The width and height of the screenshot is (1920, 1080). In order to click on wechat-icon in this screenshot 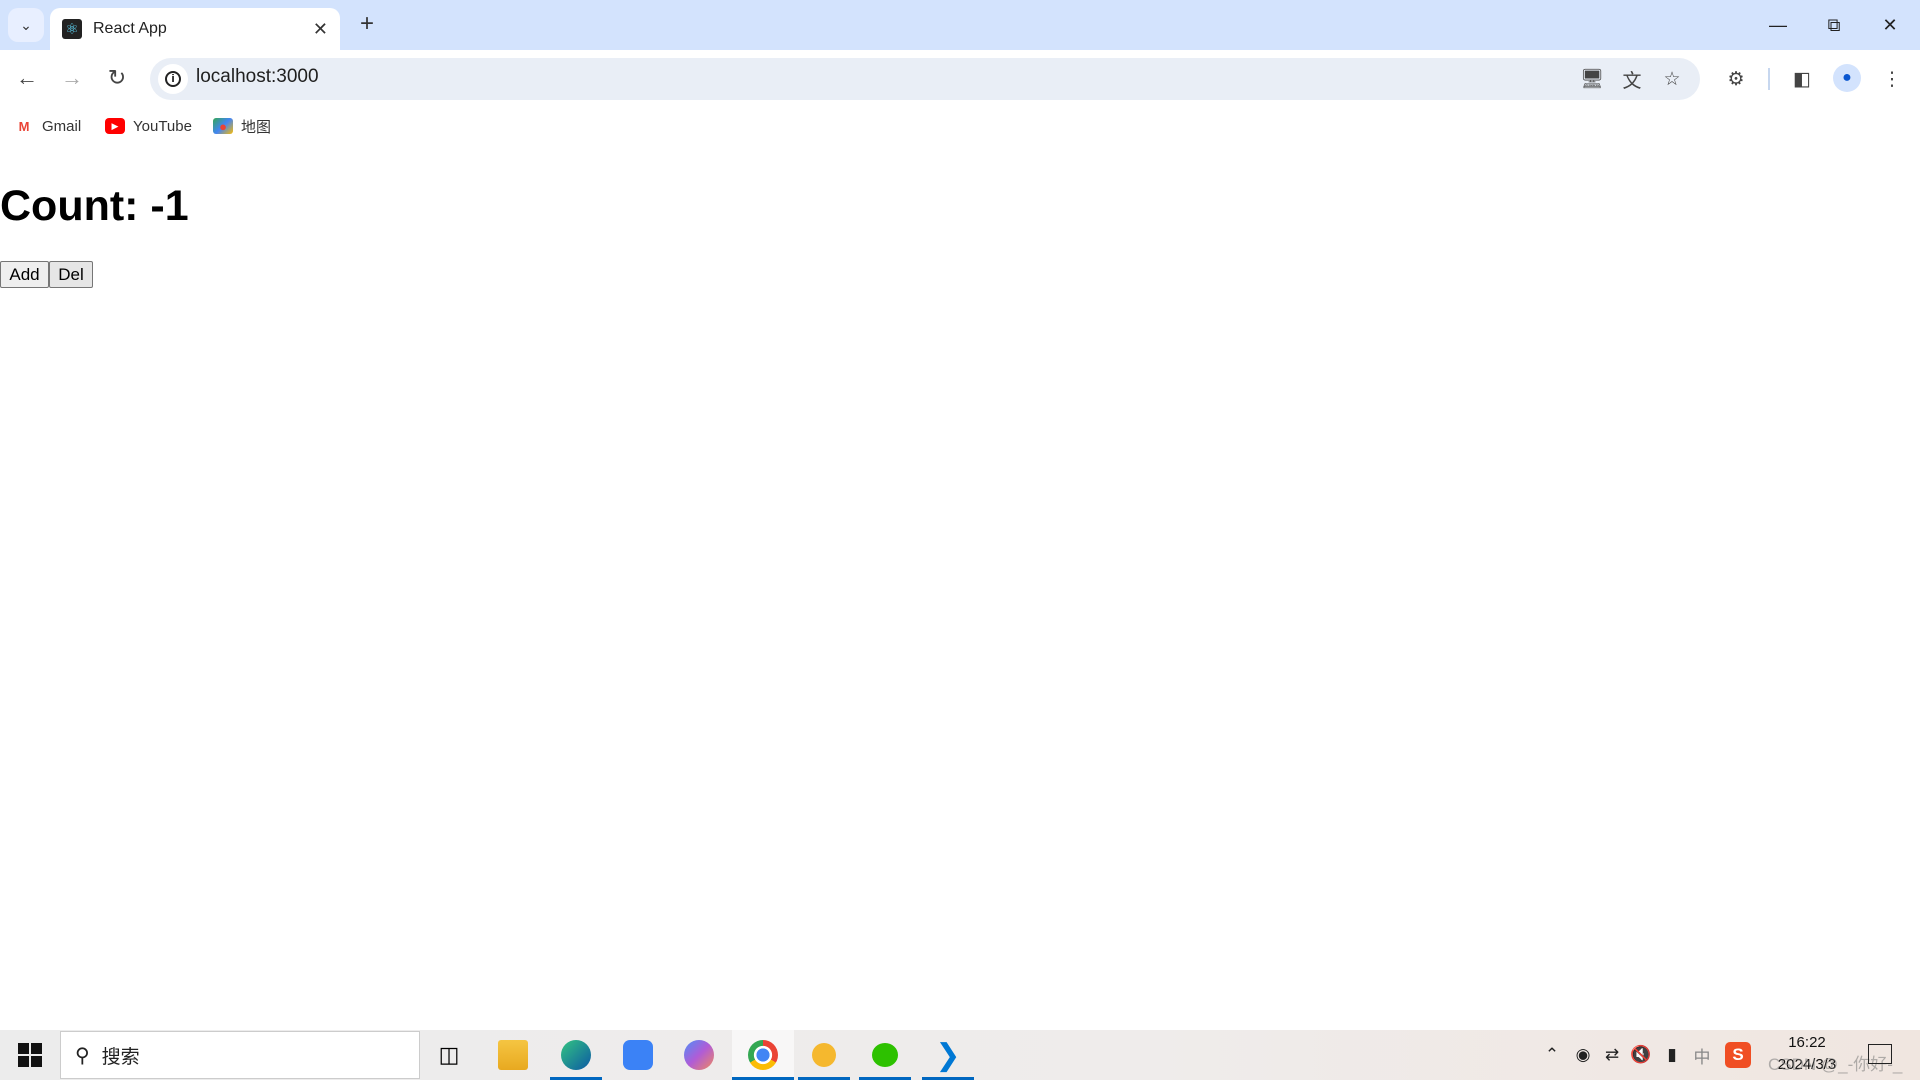, I will do `click(885, 1055)`.